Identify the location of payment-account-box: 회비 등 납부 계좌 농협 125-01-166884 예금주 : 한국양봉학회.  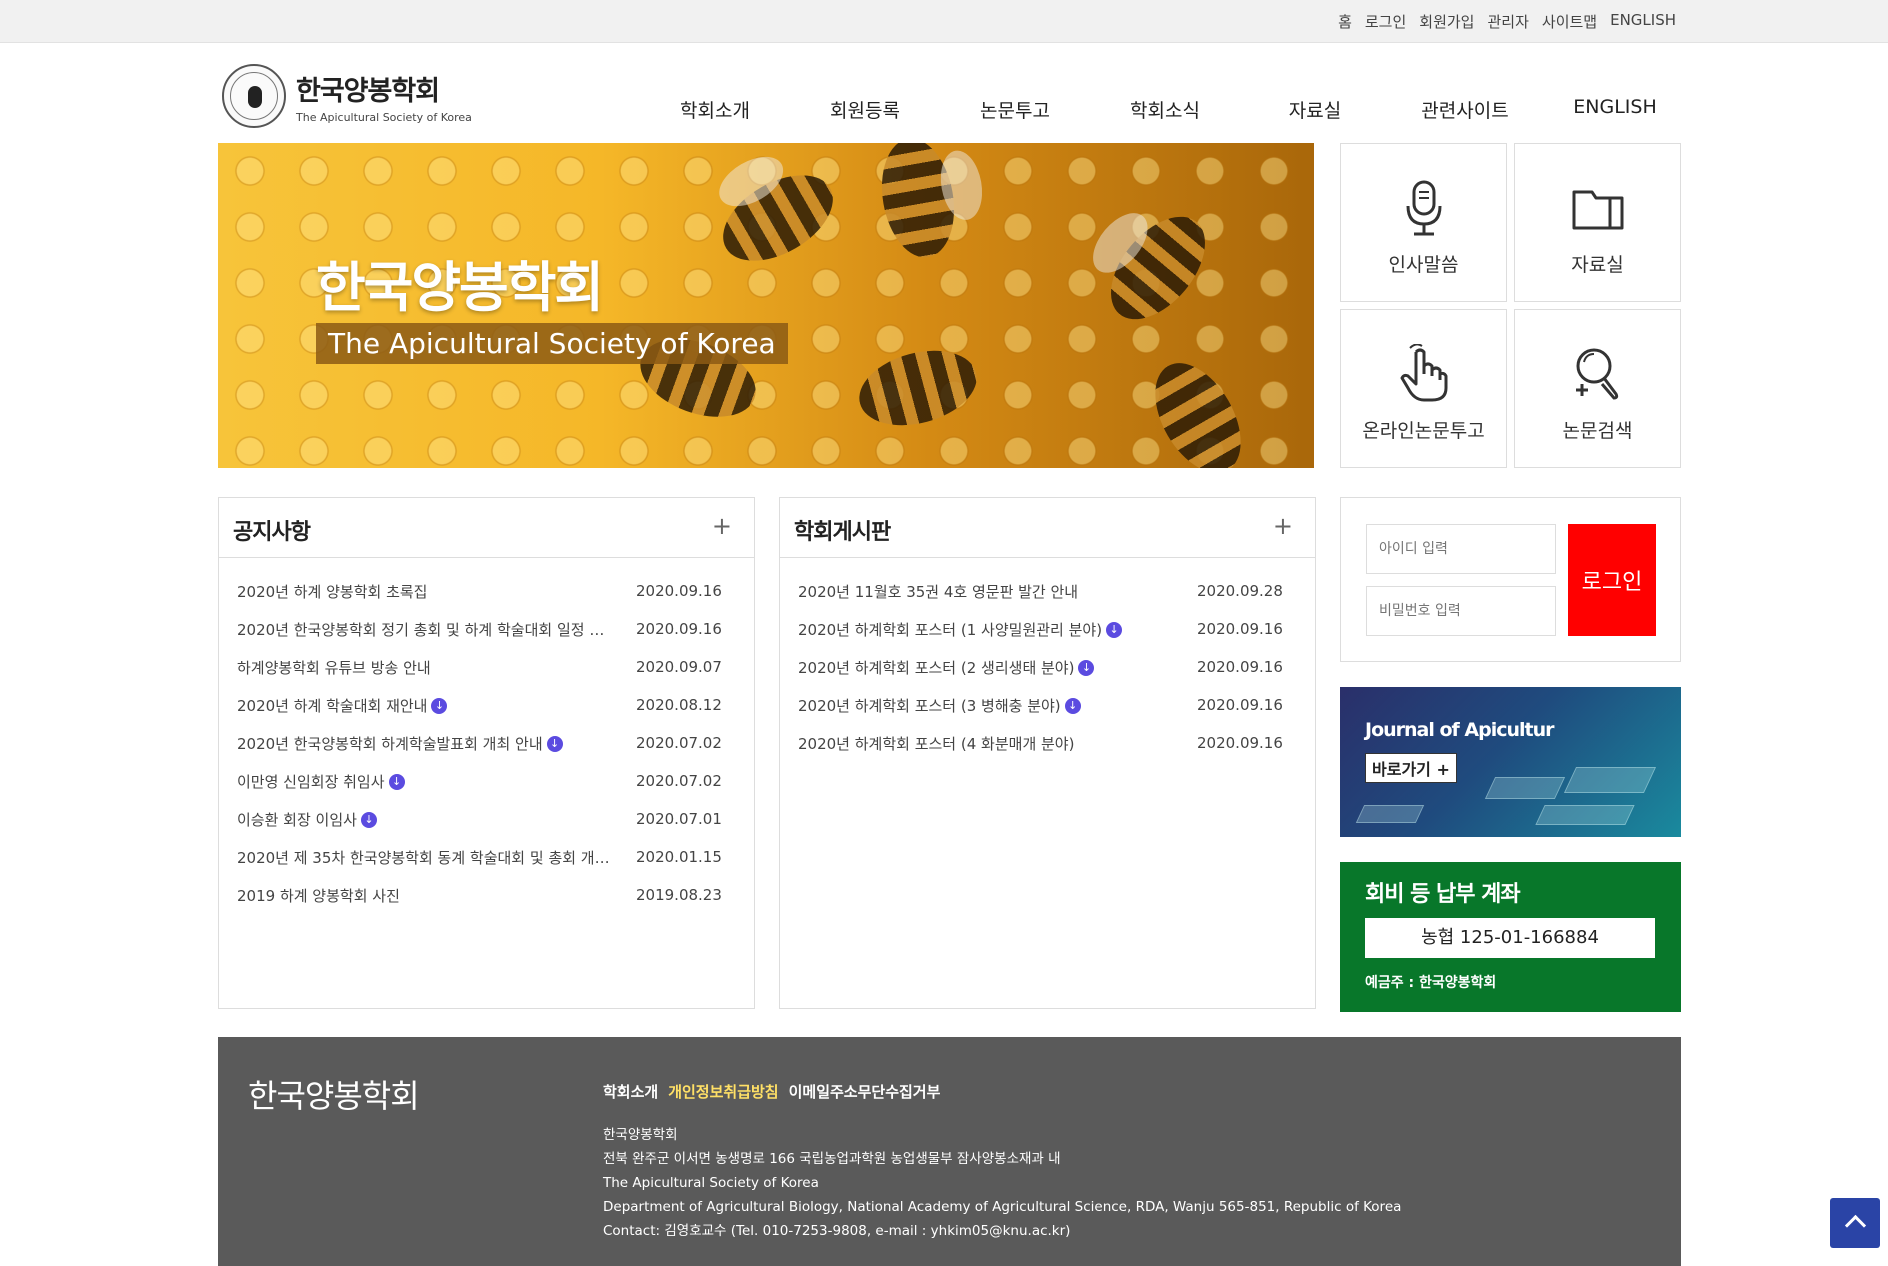
(1510, 937).